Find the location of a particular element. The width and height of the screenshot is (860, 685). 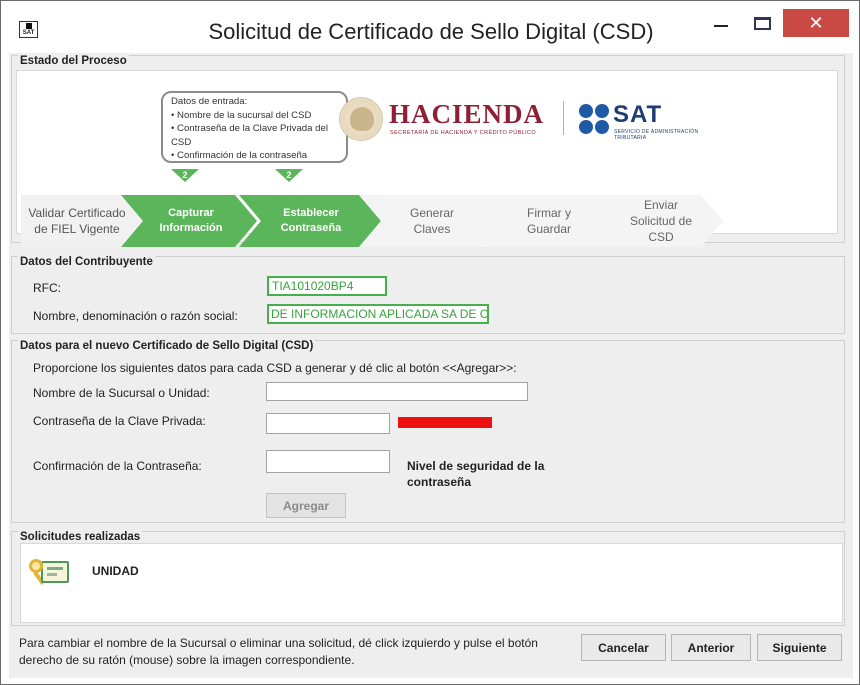

callout-line: Datos de entrada: is located at coordinates (209, 101).